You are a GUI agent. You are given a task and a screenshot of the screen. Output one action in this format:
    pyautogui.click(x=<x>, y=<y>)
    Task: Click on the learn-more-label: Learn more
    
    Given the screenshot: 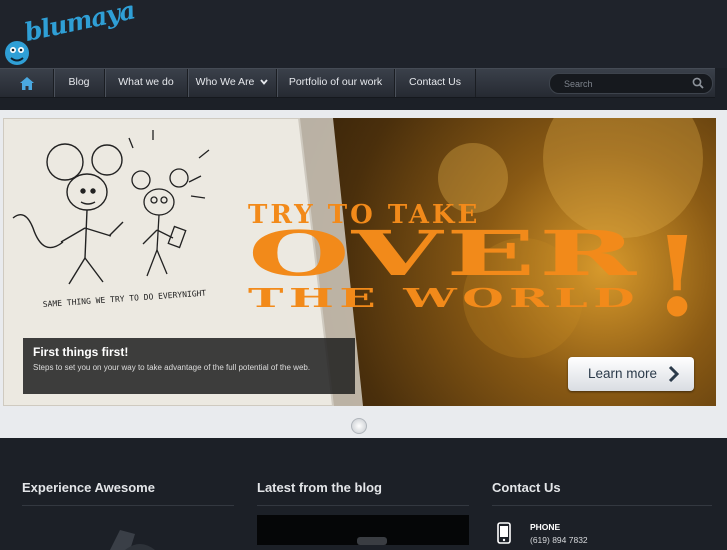 What is the action you would take?
    pyautogui.click(x=623, y=373)
    